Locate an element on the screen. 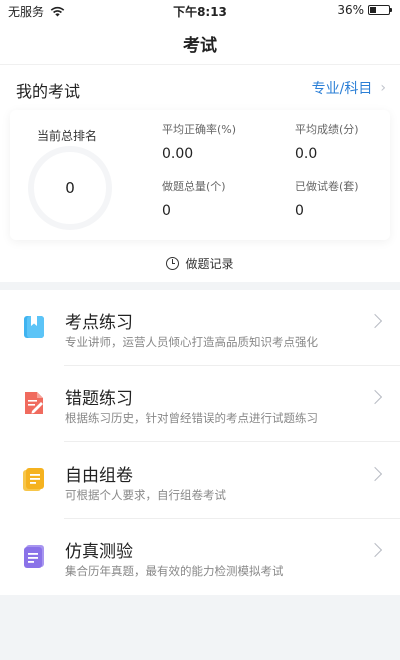  item-title: 自由组卷 is located at coordinates (99, 476).